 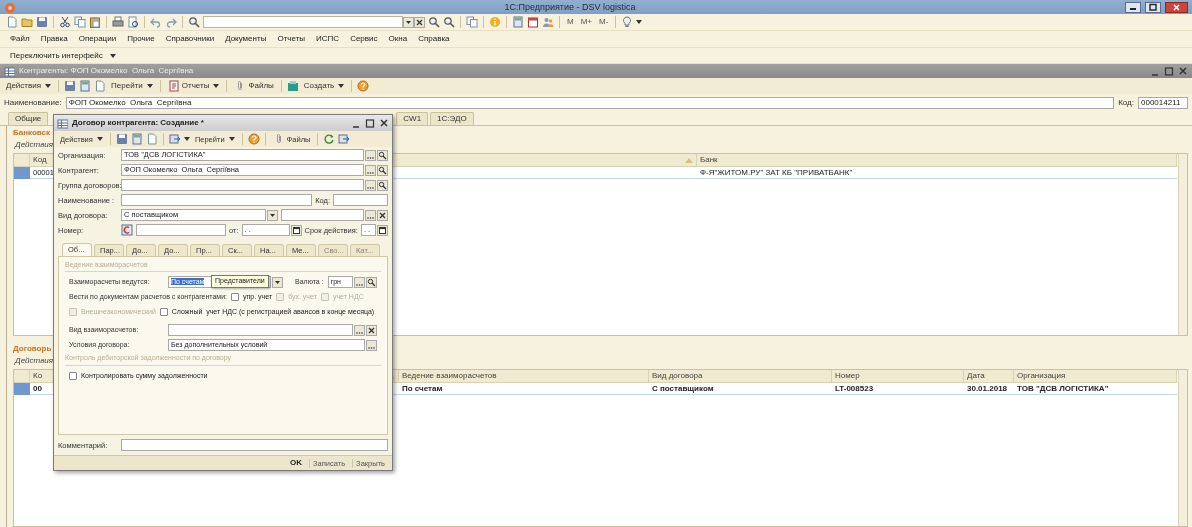 I want to click on number-field, so click(x=181, y=230).